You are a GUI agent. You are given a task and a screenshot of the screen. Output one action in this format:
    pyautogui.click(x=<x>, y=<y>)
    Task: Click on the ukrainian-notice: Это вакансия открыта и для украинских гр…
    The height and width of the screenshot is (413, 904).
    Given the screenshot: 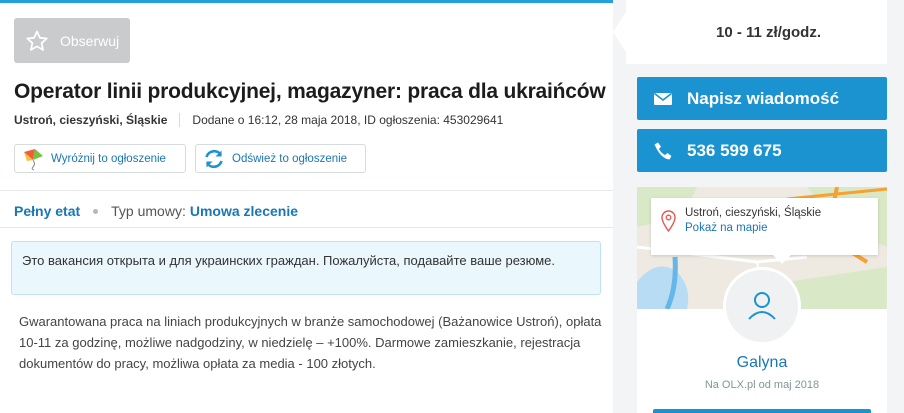 What is the action you would take?
    pyautogui.click(x=306, y=268)
    